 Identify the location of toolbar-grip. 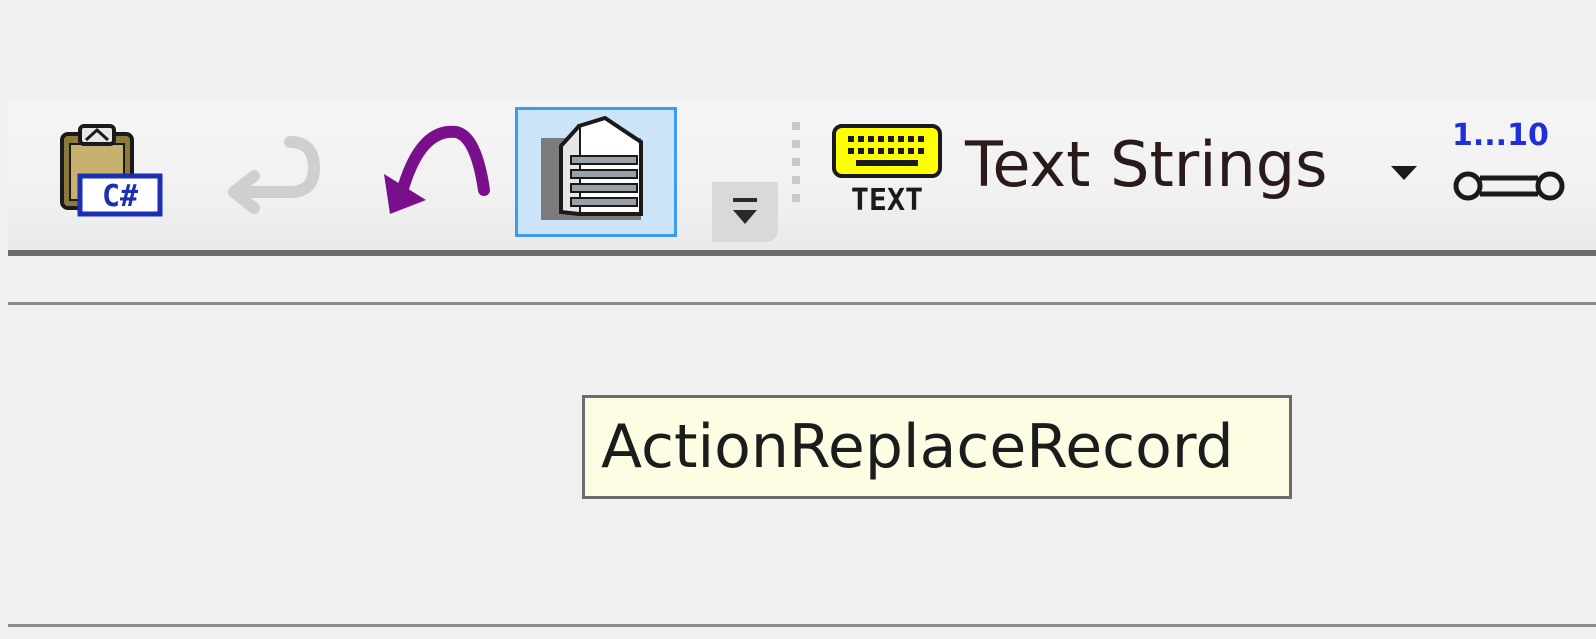
(796, 172).